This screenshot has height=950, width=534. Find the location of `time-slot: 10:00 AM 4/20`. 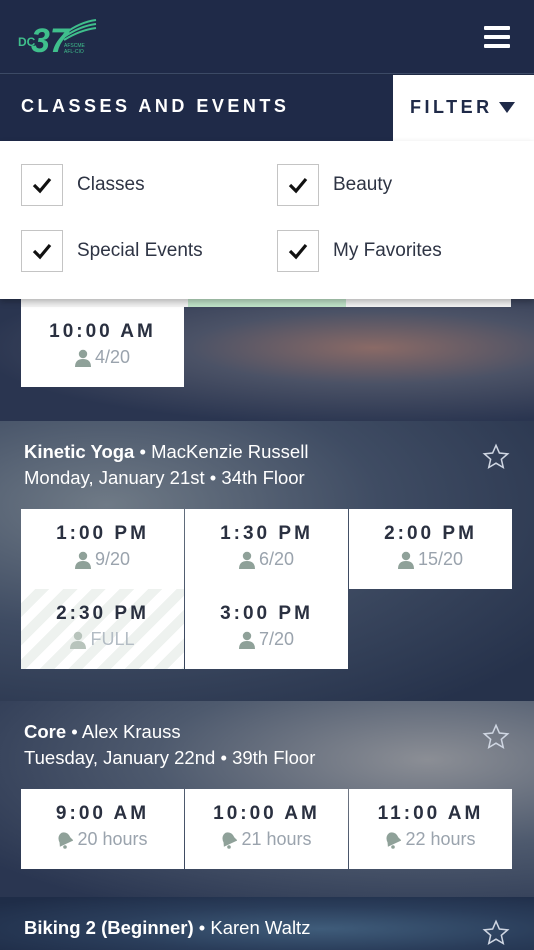

time-slot: 10:00 AM 4/20 is located at coordinates (102, 347).